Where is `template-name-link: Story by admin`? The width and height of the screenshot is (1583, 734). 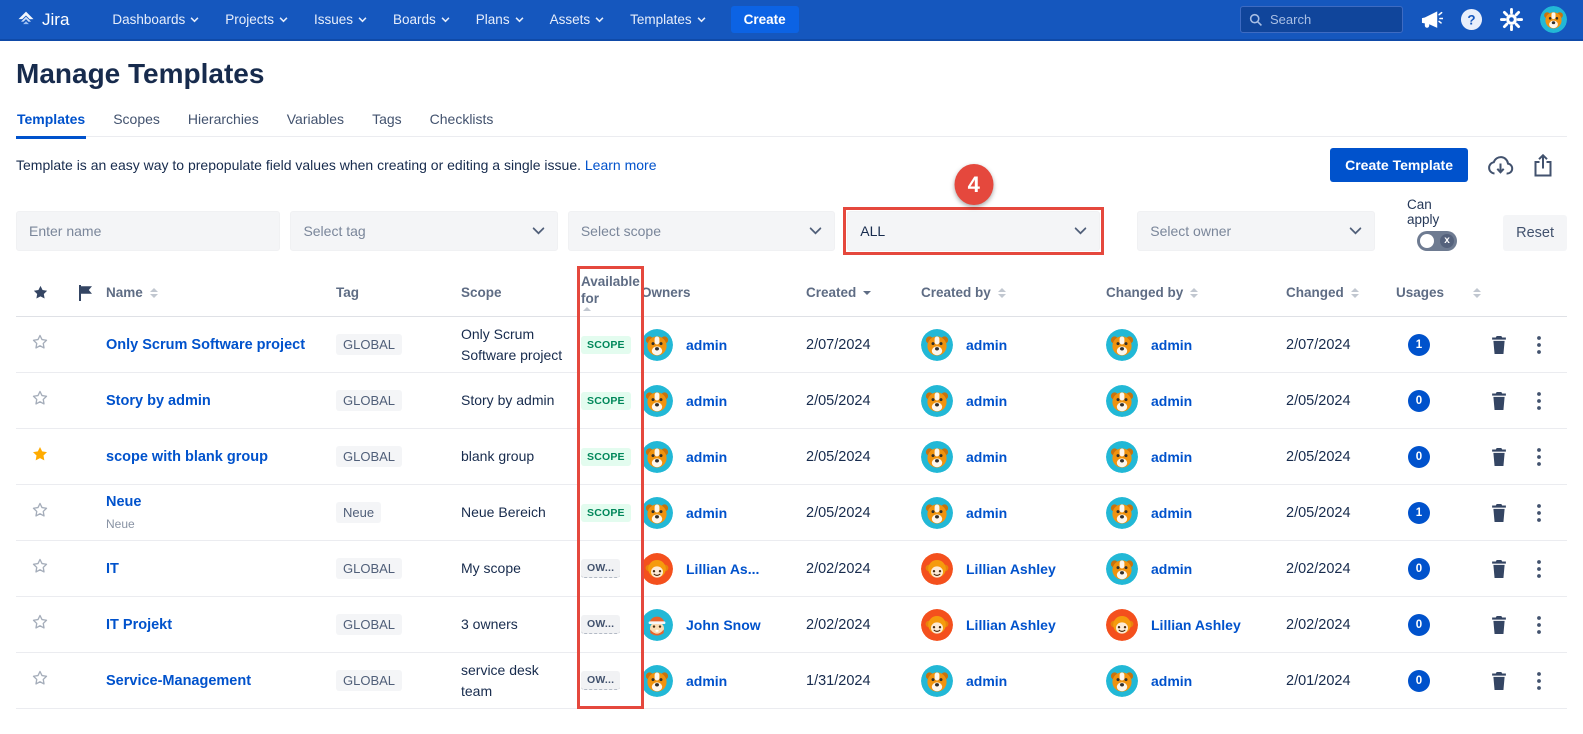 template-name-link: Story by admin is located at coordinates (158, 401).